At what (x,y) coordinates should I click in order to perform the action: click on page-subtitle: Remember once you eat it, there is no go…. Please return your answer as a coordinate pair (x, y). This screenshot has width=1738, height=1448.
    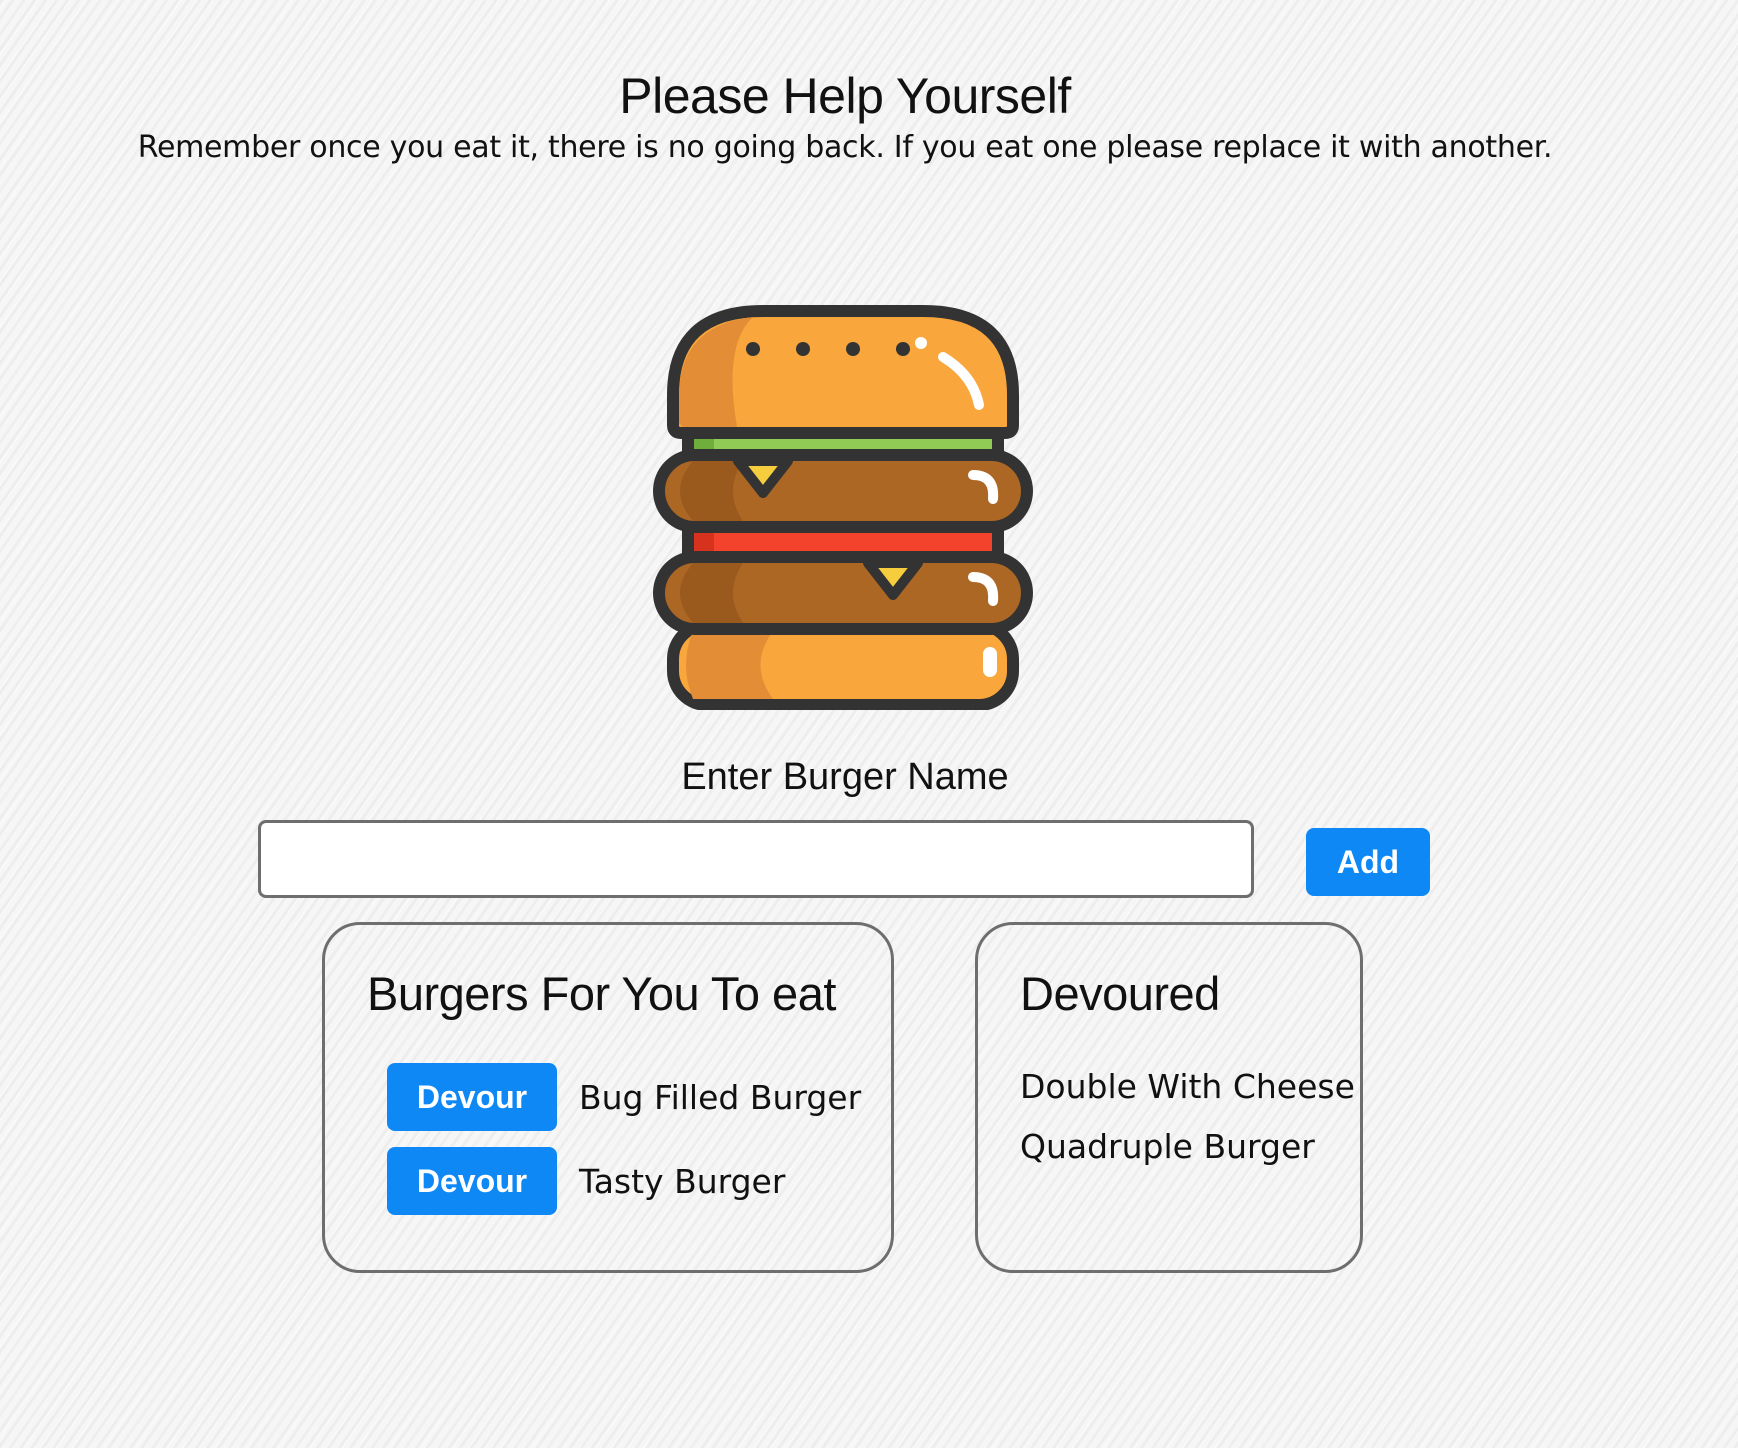
    Looking at the image, I should click on (845, 147).